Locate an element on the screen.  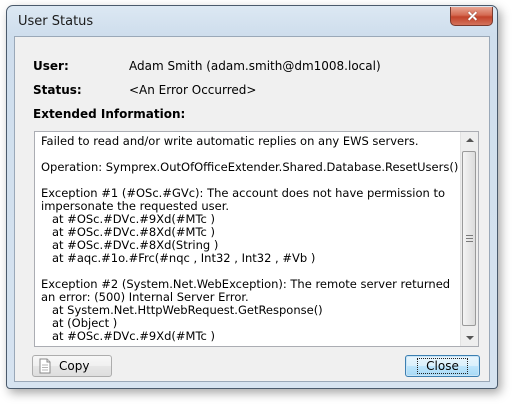
copy-document-icon is located at coordinates (45, 366).